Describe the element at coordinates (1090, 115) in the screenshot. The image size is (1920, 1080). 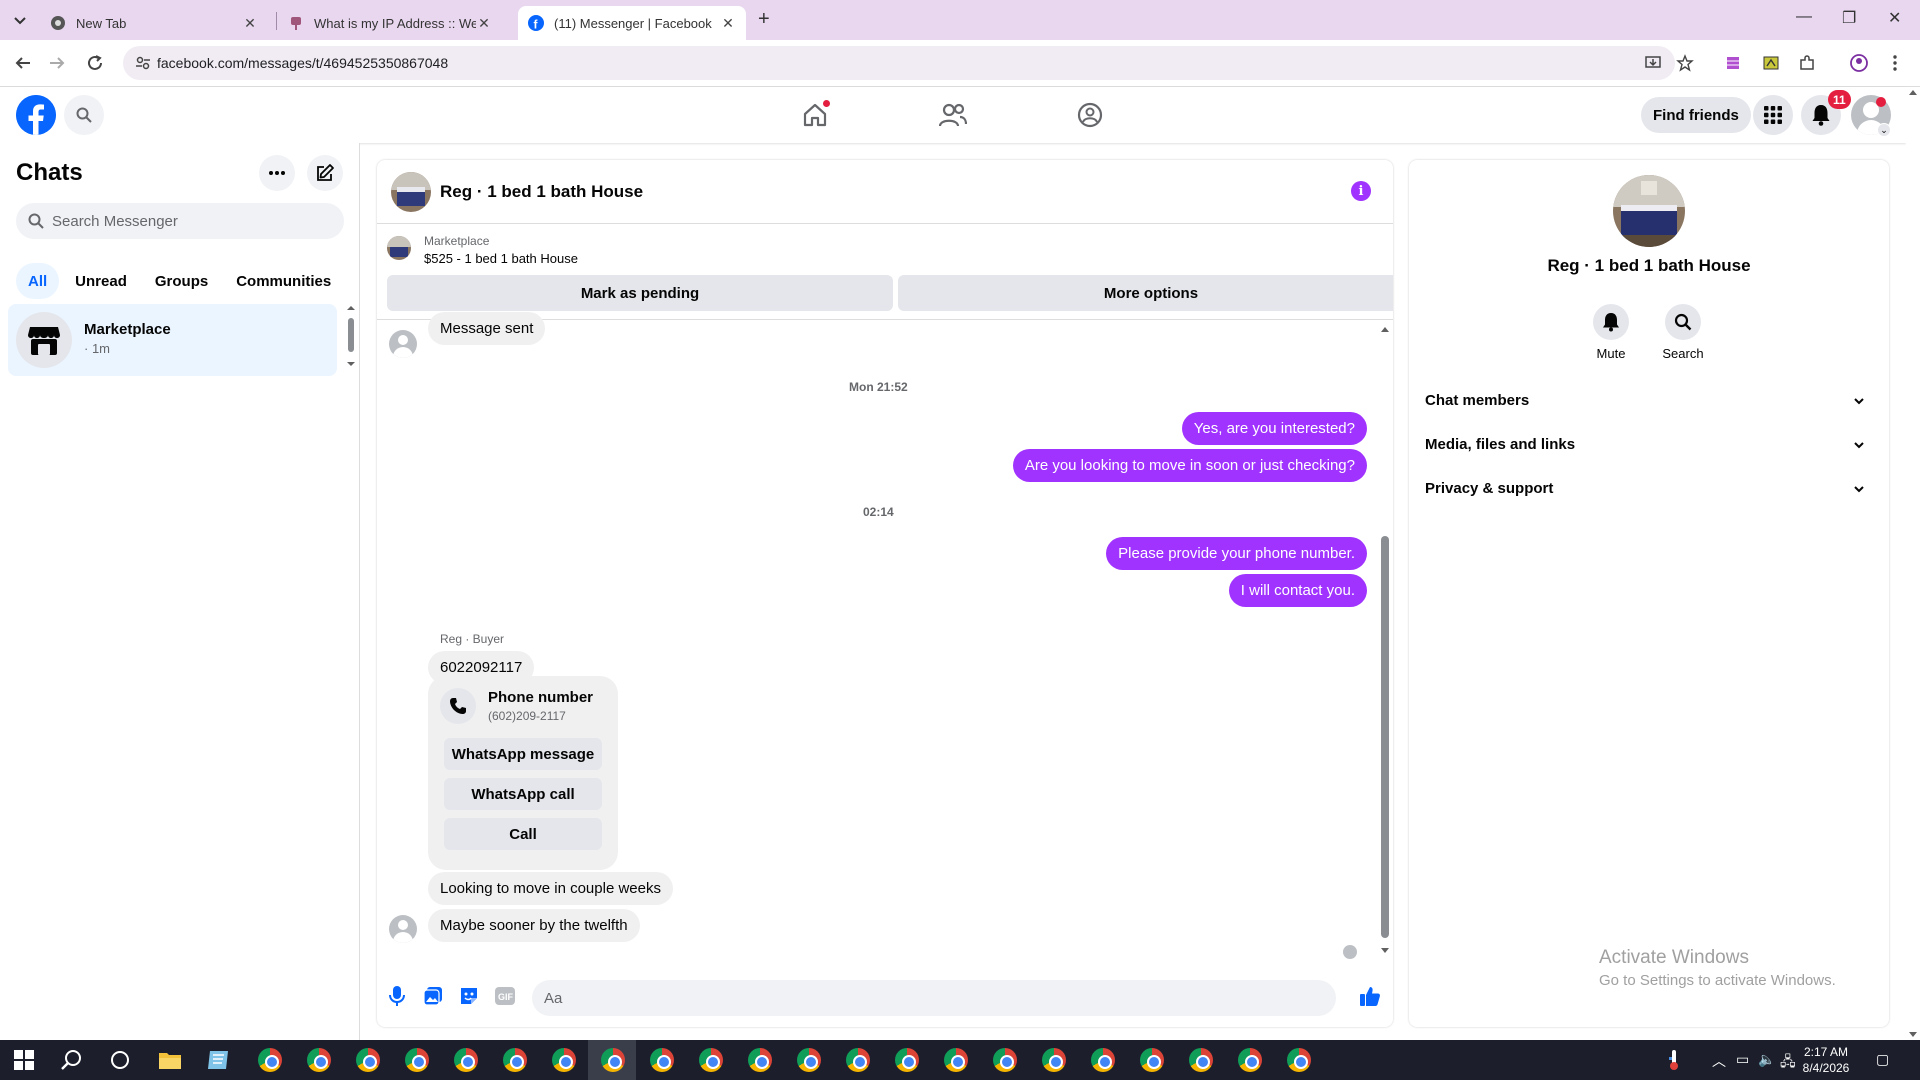
I see `groups-nav-button` at that location.